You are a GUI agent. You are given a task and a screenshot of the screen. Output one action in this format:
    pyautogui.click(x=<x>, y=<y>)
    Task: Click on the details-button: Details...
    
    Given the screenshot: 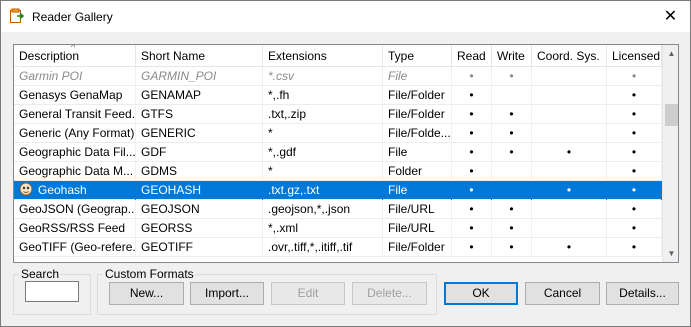 What is the action you would take?
    pyautogui.click(x=642, y=293)
    